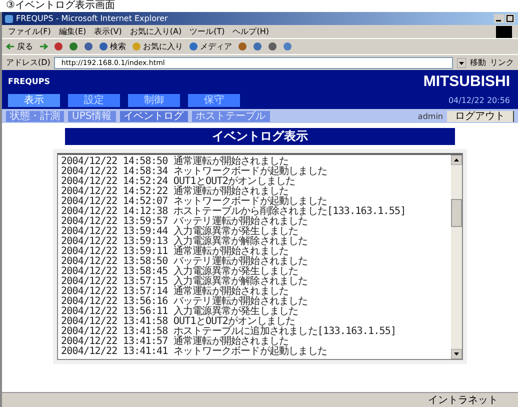 Image resolution: width=518 pixels, height=407 pixels. Describe the element at coordinates (175, 252) in the screenshot. I see `log-entry: 2004/12/22 13:59:11 通常運転が開始されました` at that location.